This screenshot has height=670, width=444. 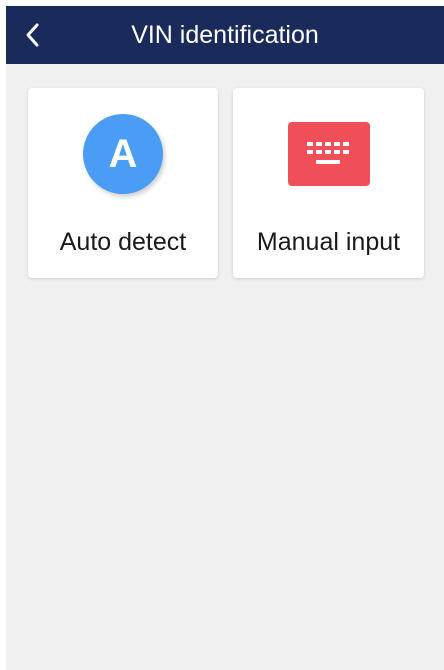 I want to click on keyboard-keys-graphic, so click(x=327, y=153).